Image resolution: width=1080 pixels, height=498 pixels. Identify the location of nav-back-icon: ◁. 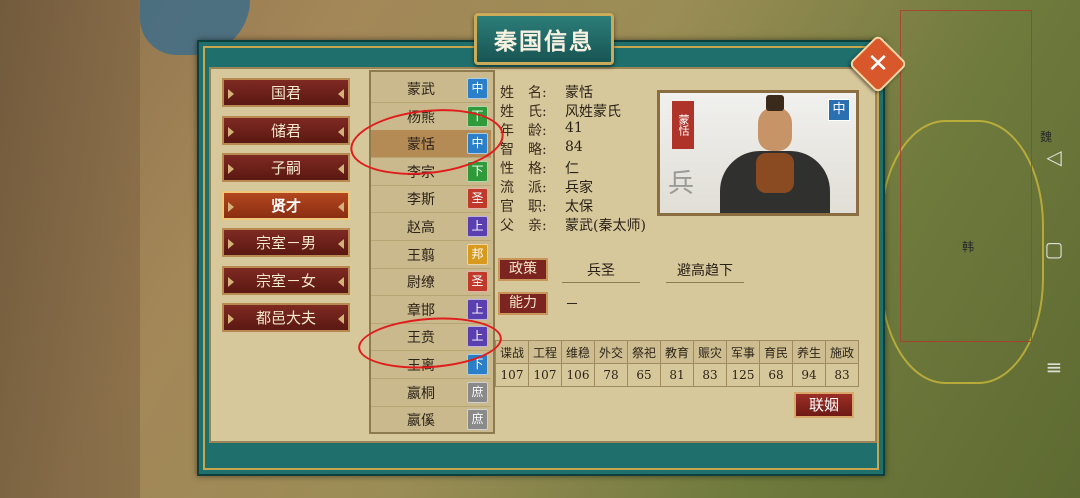
(1054, 157).